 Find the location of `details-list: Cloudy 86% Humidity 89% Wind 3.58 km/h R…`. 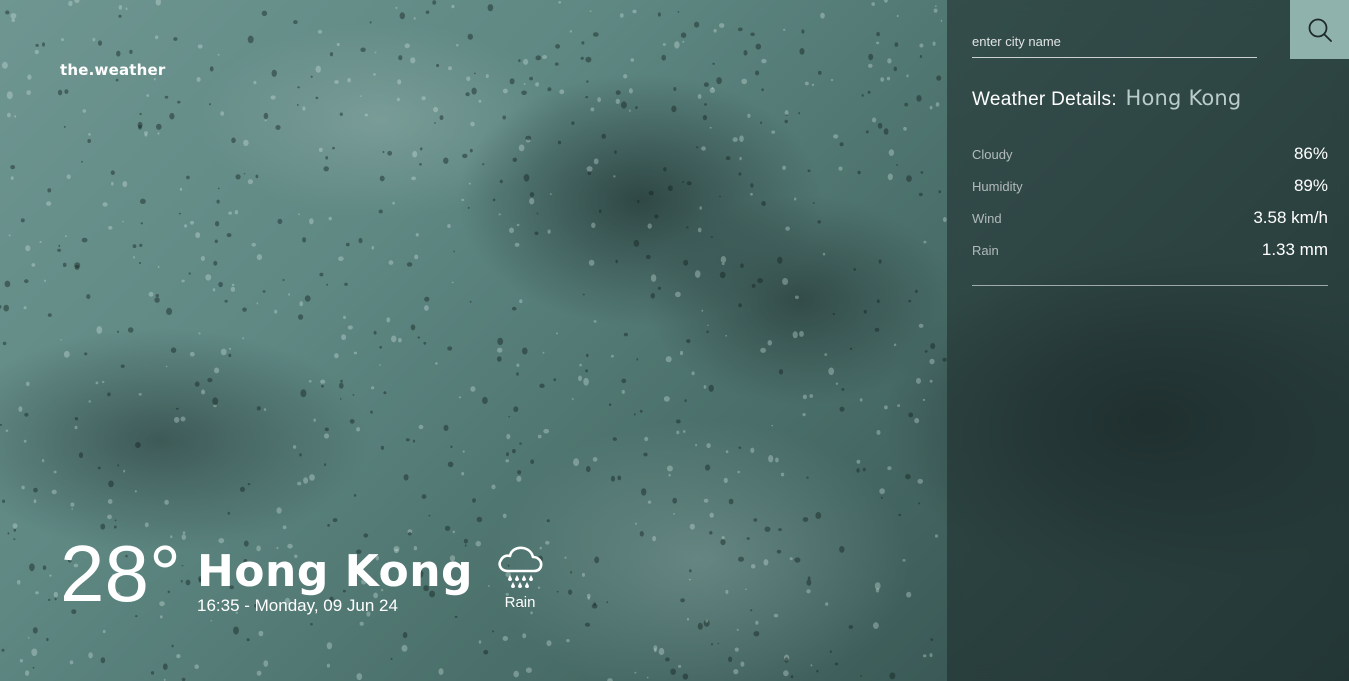

details-list: Cloudy 86% Humidity 89% Wind 3.58 km/h R… is located at coordinates (1150, 202).